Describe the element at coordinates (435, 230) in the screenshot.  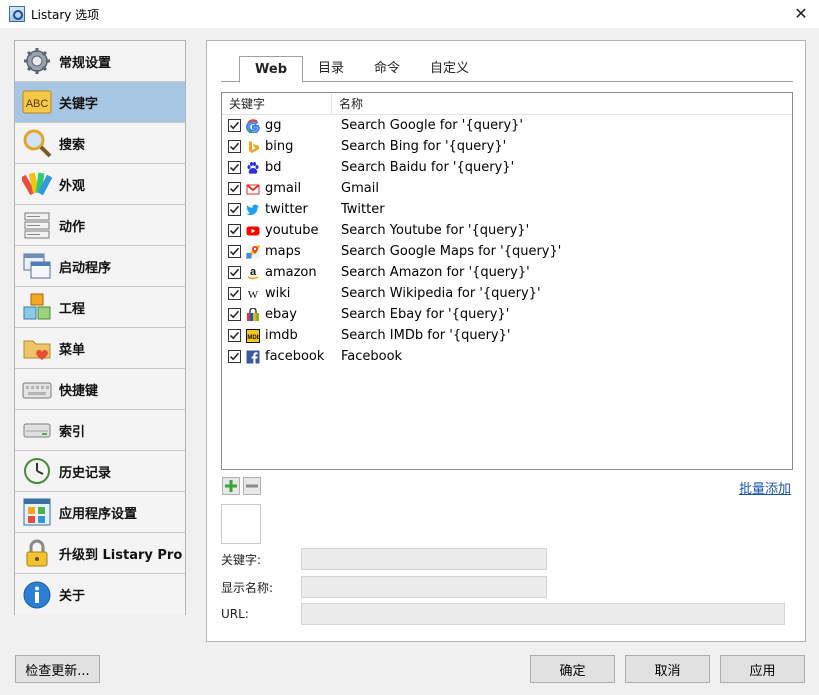
I see `row-name: Search Youtube for '{query}'` at that location.